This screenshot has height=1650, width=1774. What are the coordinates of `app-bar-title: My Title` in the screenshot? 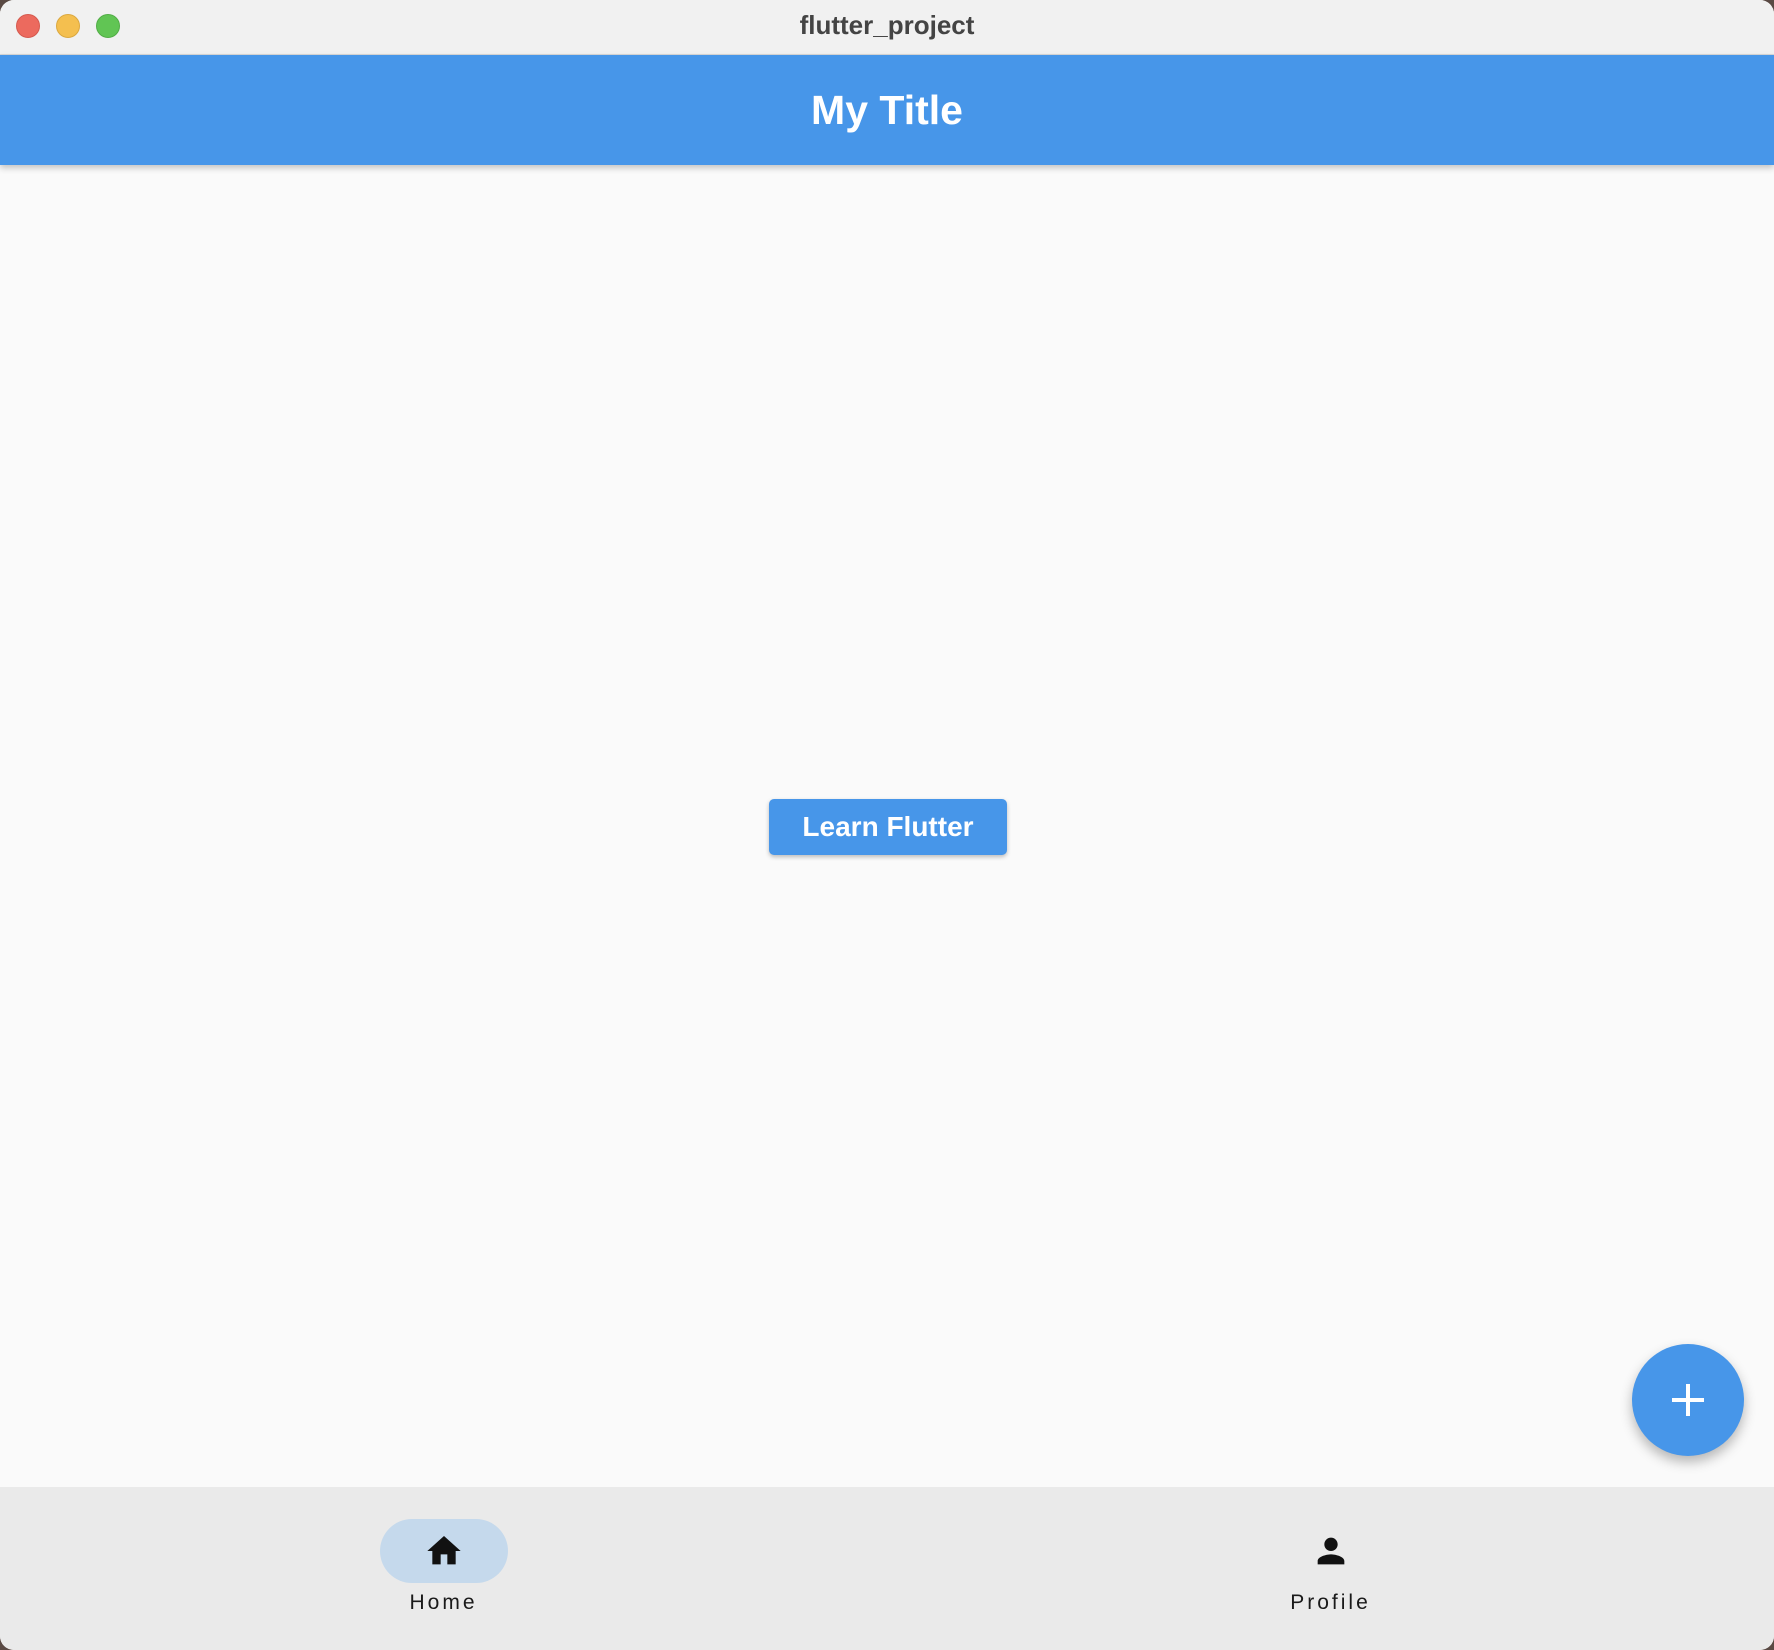 It's located at (887, 110).